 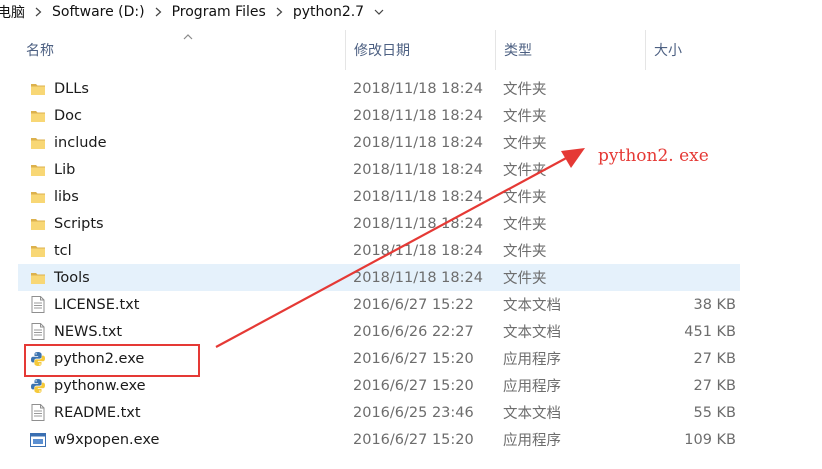 What do you see at coordinates (80, 142) in the screenshot?
I see `file-name: include` at bounding box center [80, 142].